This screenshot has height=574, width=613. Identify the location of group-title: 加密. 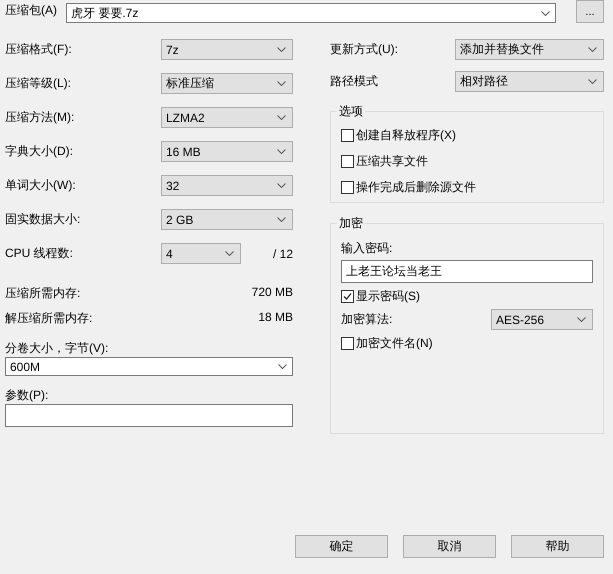
(351, 223).